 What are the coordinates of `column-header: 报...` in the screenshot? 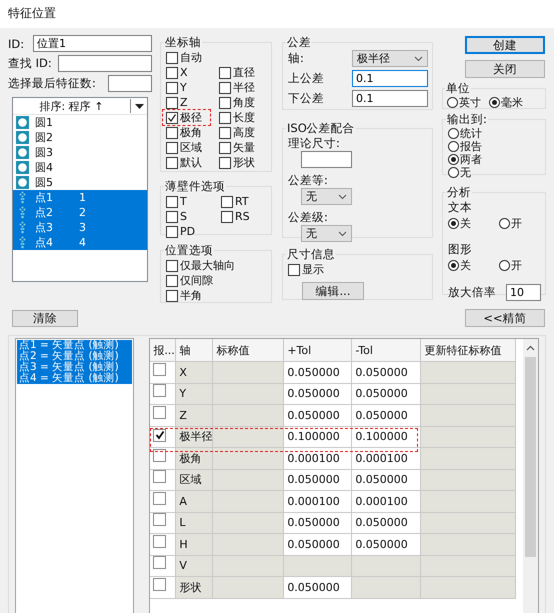 It's located at (163, 350).